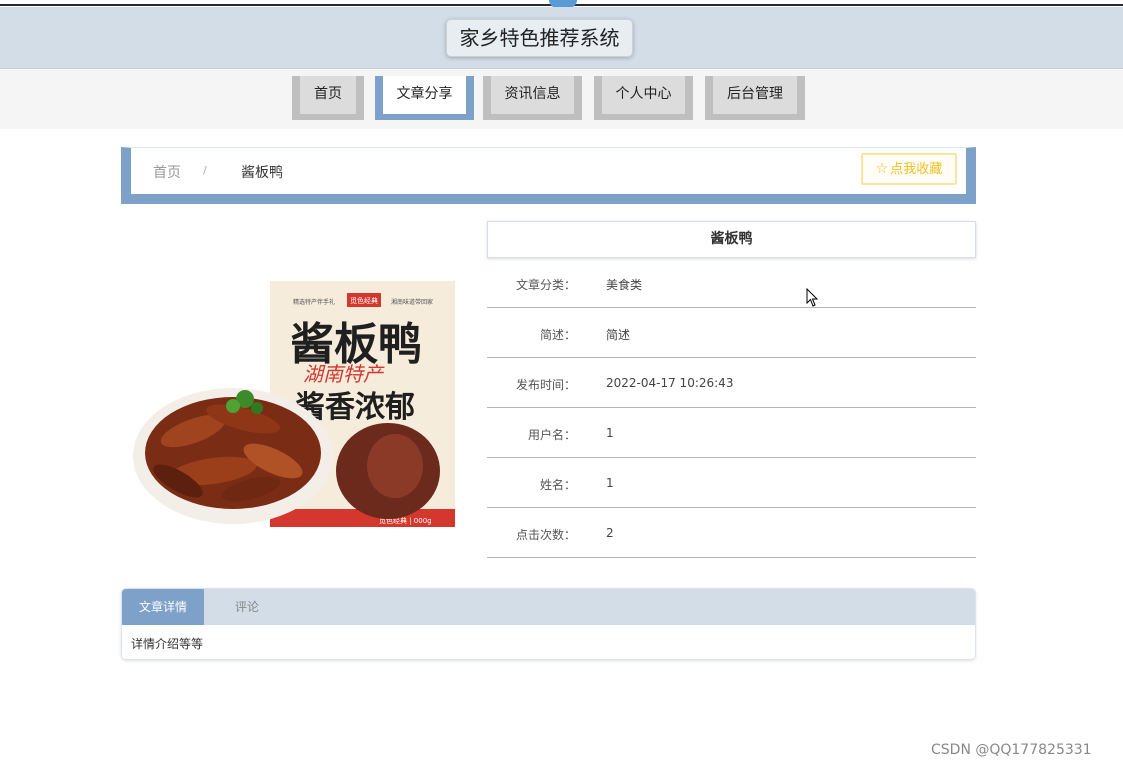 The height and width of the screenshot is (770, 1123). I want to click on breadcrumb-current: 酱板鸭, so click(262, 173).